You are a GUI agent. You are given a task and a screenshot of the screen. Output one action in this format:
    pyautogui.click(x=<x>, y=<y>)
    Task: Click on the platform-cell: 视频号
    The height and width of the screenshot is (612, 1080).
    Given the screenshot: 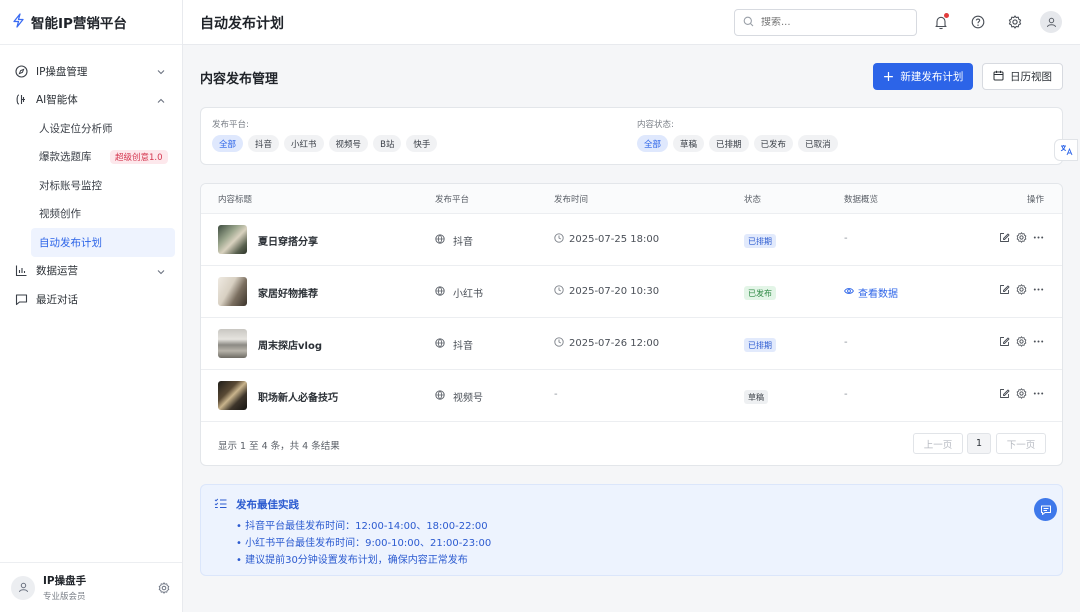 What is the action you would take?
    pyautogui.click(x=459, y=396)
    